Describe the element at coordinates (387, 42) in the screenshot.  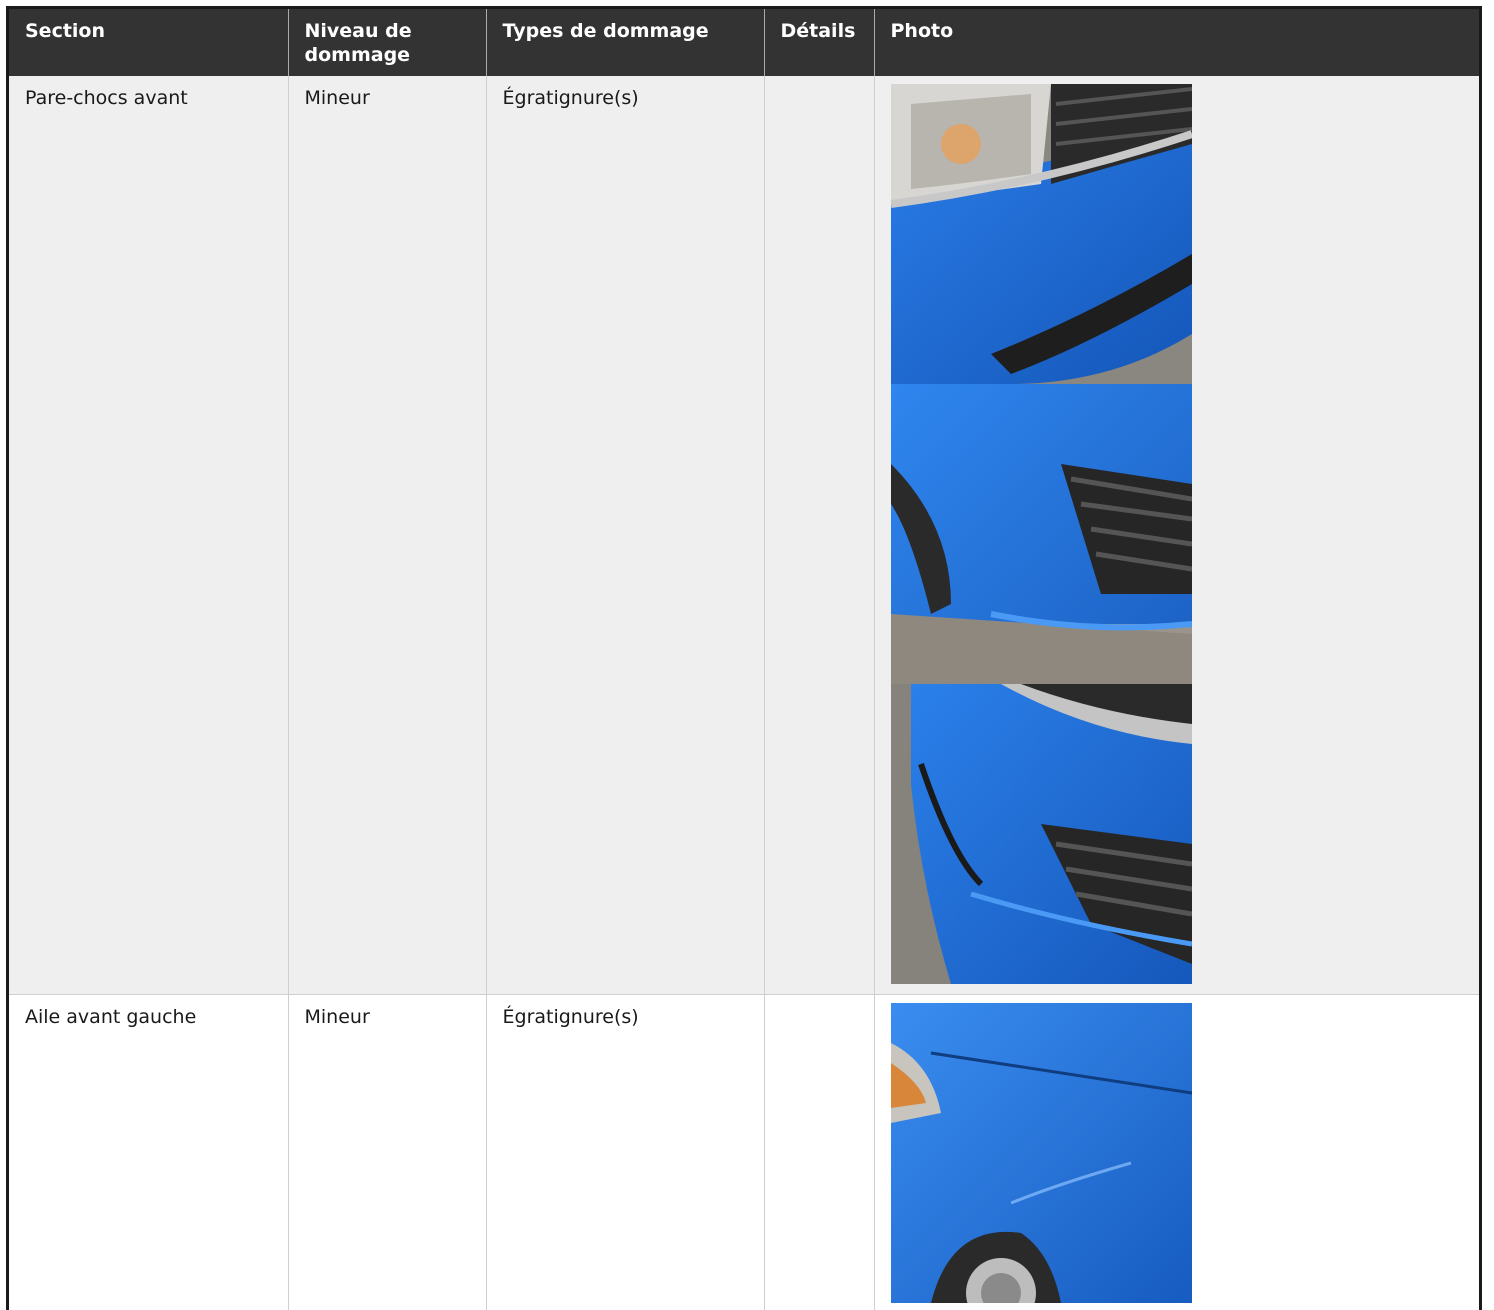
I see `header-niveau: Niveau de dommage` at that location.